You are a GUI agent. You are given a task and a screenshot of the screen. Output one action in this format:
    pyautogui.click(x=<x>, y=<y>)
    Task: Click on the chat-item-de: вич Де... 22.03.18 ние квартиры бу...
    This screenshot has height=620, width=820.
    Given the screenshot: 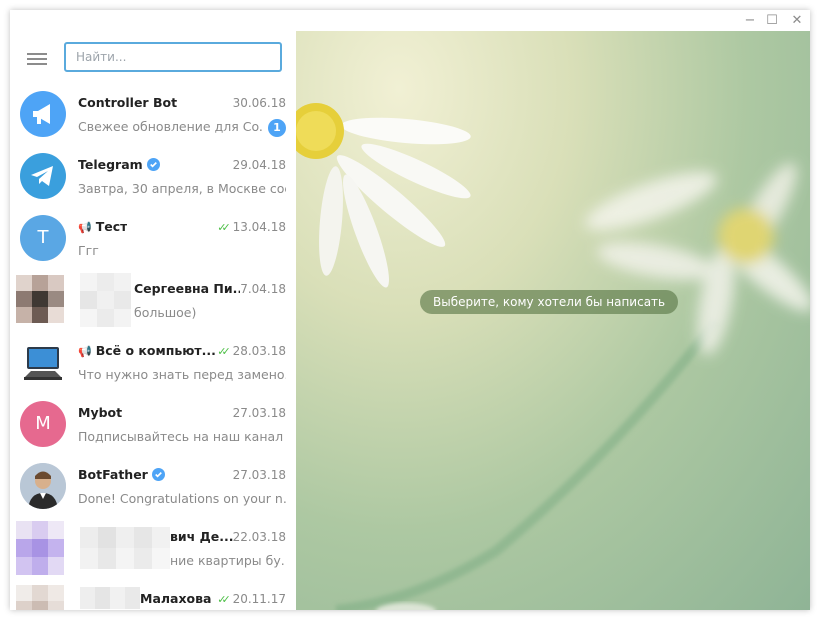 What is the action you would take?
    pyautogui.click(x=153, y=548)
    